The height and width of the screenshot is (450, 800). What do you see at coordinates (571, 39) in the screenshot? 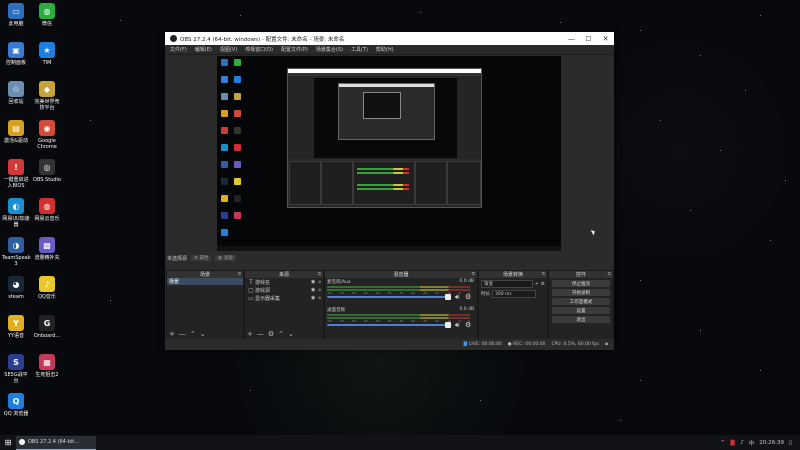
I see `minimize-button: —` at bounding box center [571, 39].